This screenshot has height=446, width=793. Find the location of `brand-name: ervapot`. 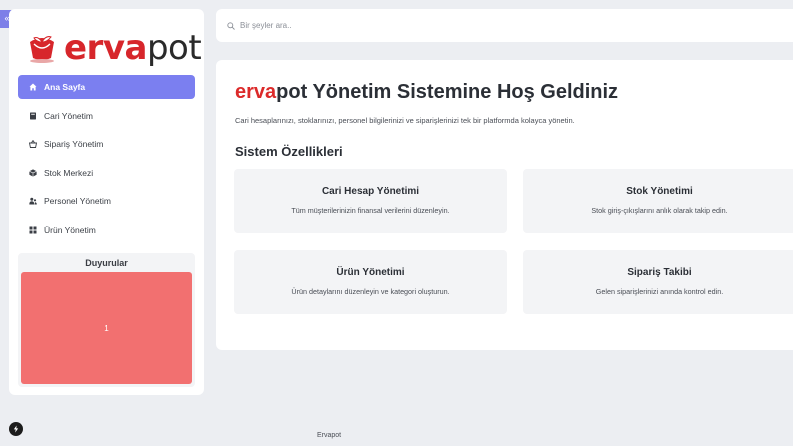

brand-name: ervapot is located at coordinates (133, 48).